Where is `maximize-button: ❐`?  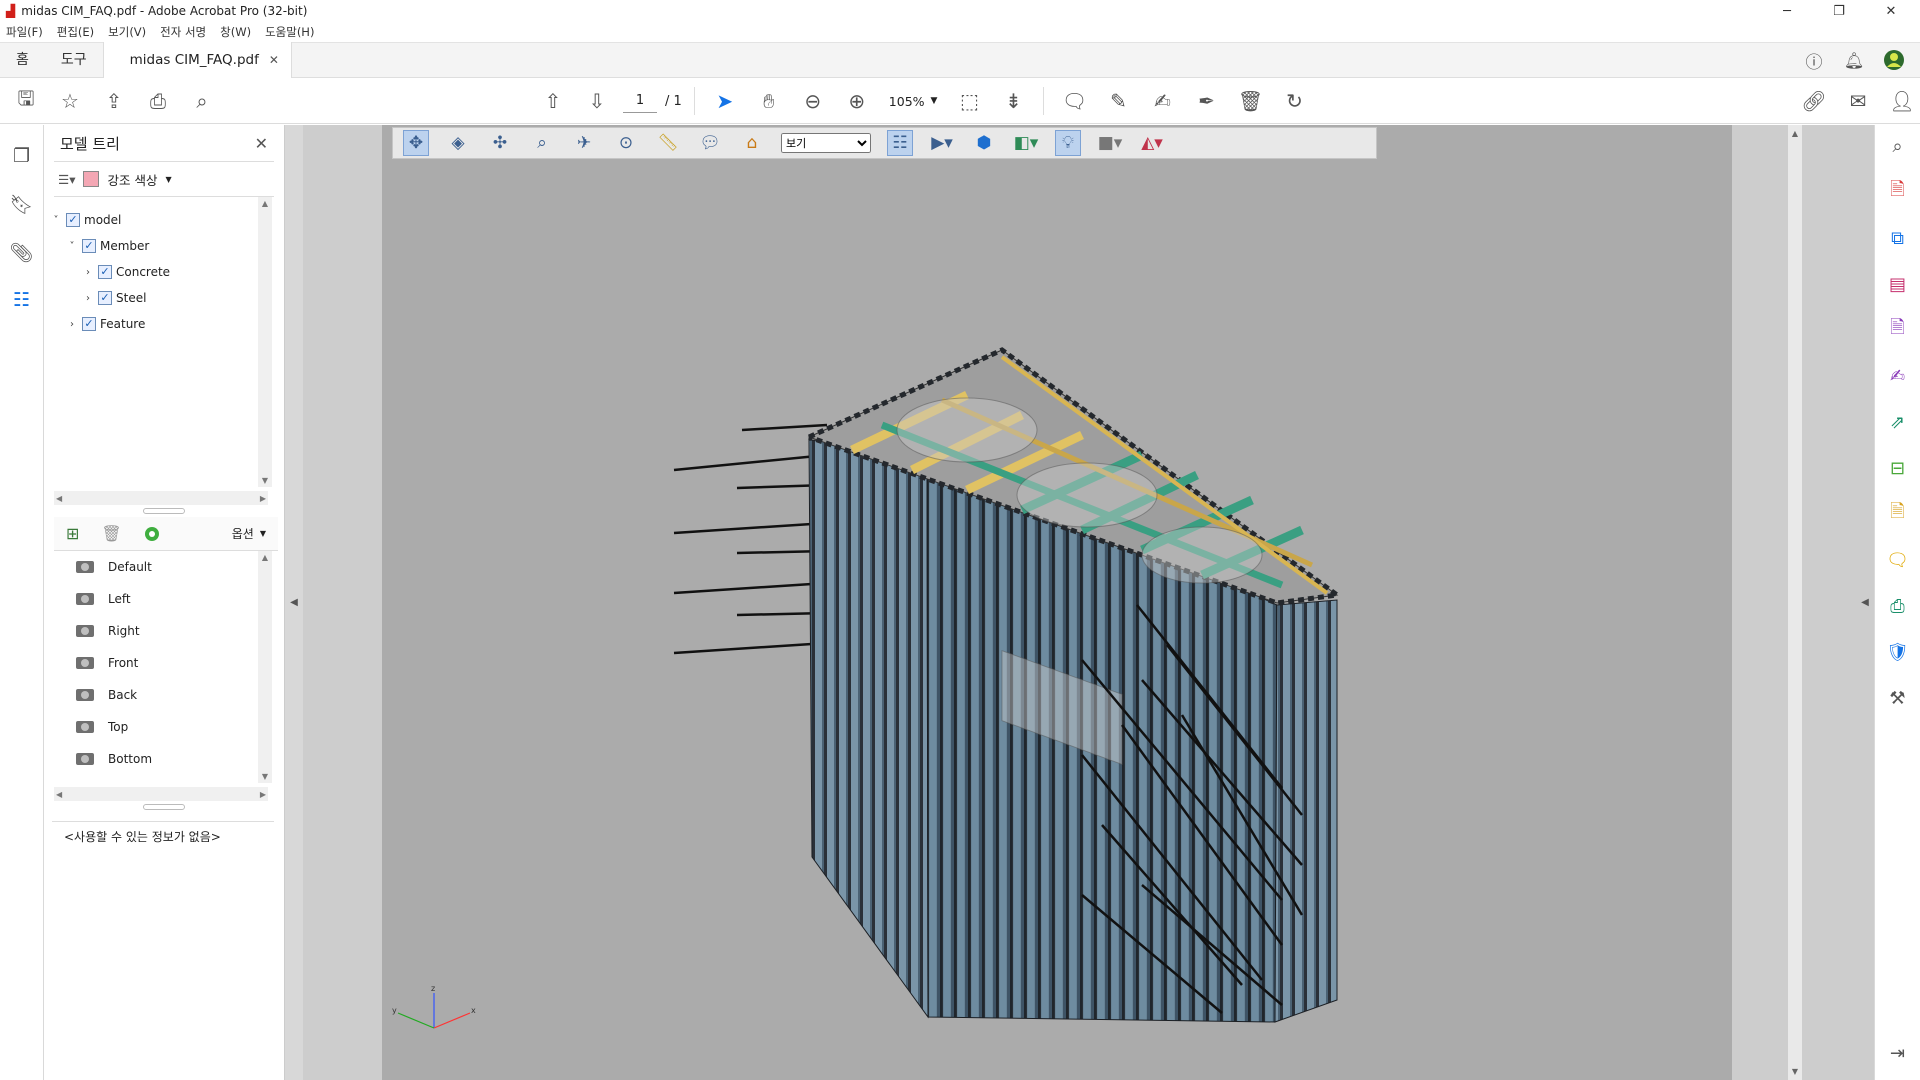
maximize-button: ❐ is located at coordinates (1839, 11).